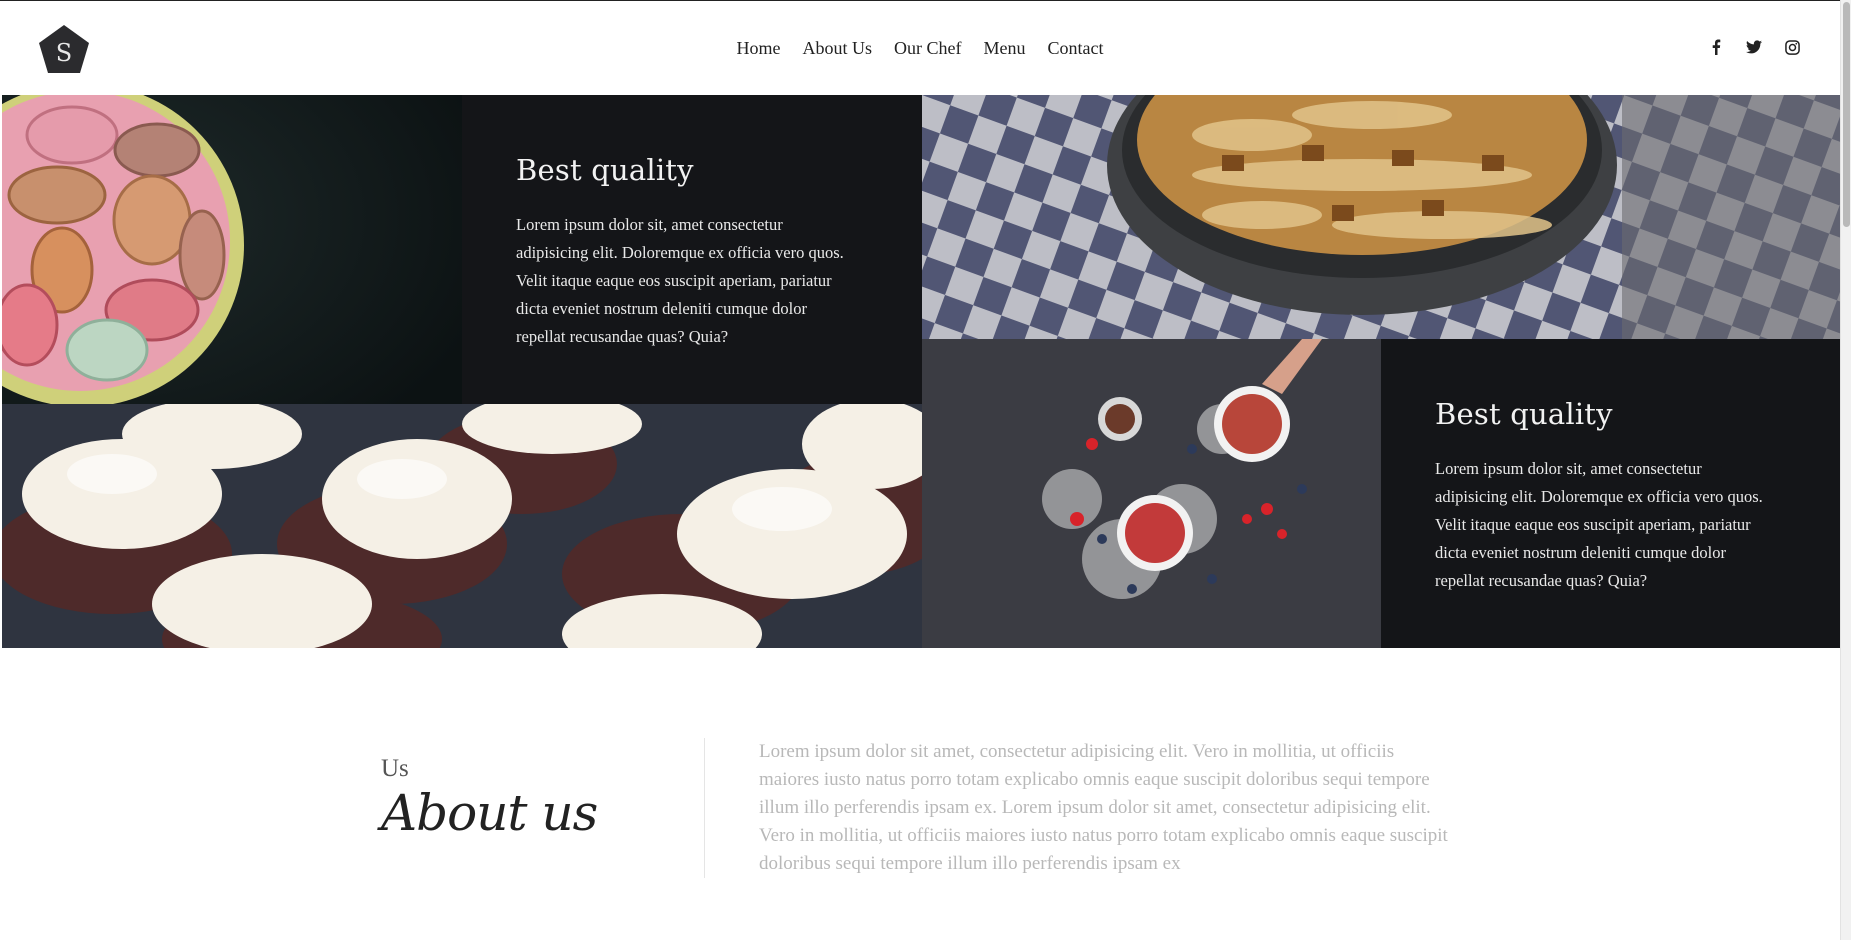  What do you see at coordinates (462, 526) in the screenshot?
I see `cupcakes-image` at bounding box center [462, 526].